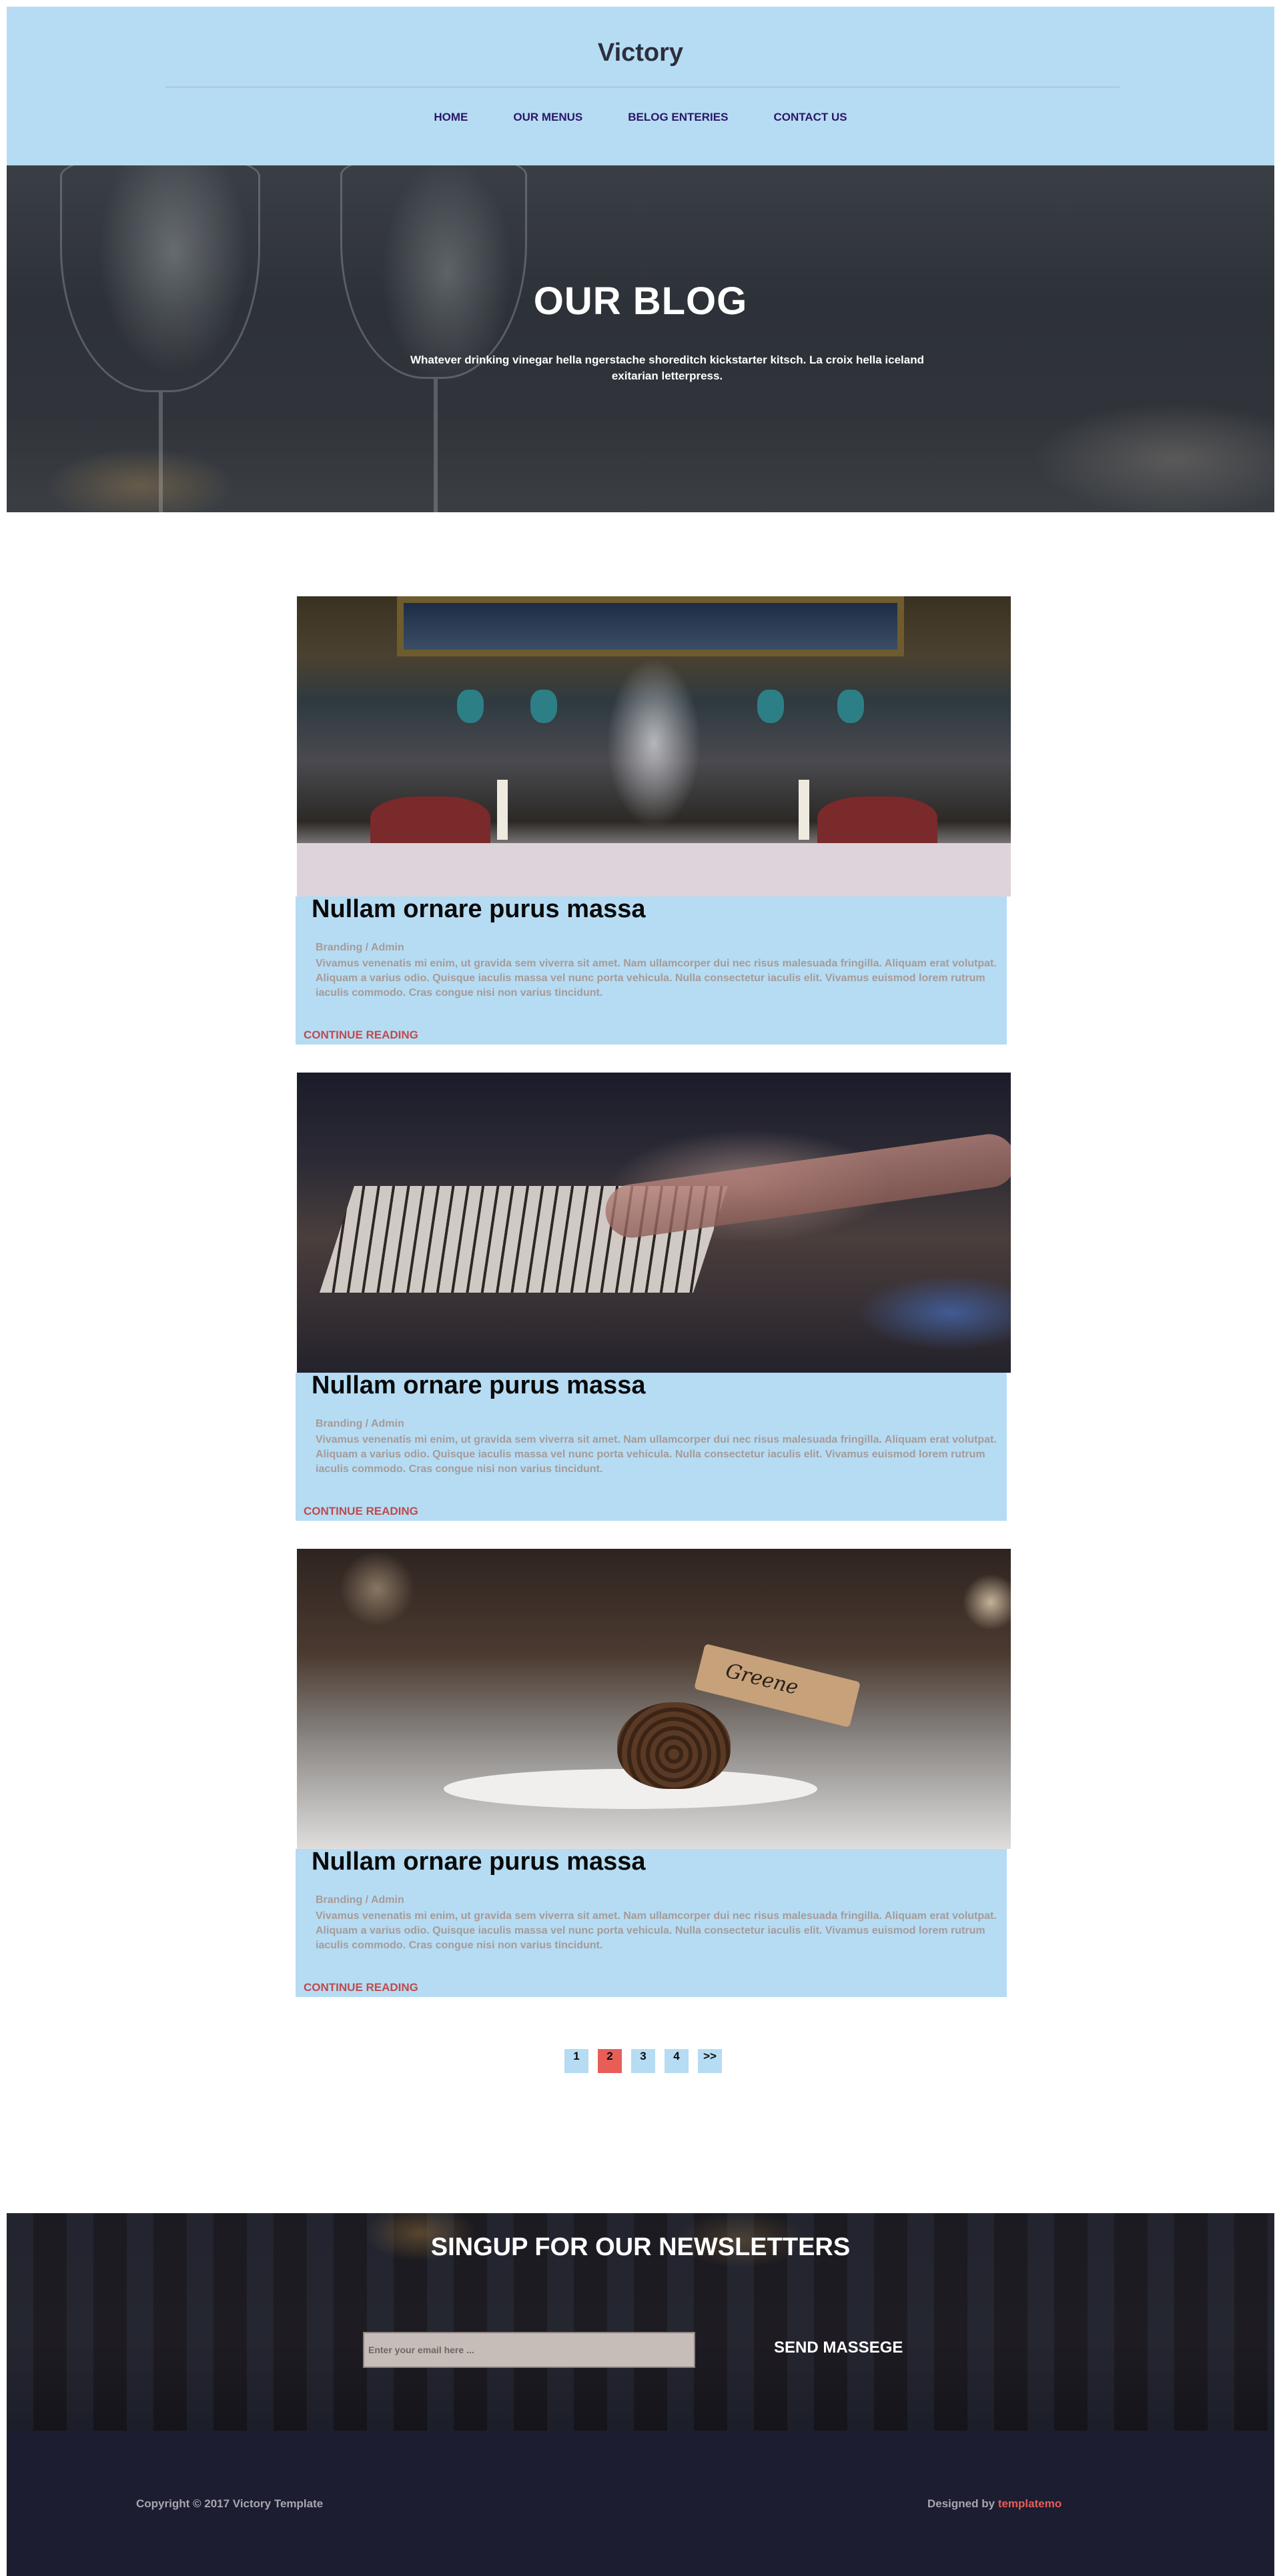  I want to click on hands-decor, so click(806, 1186).